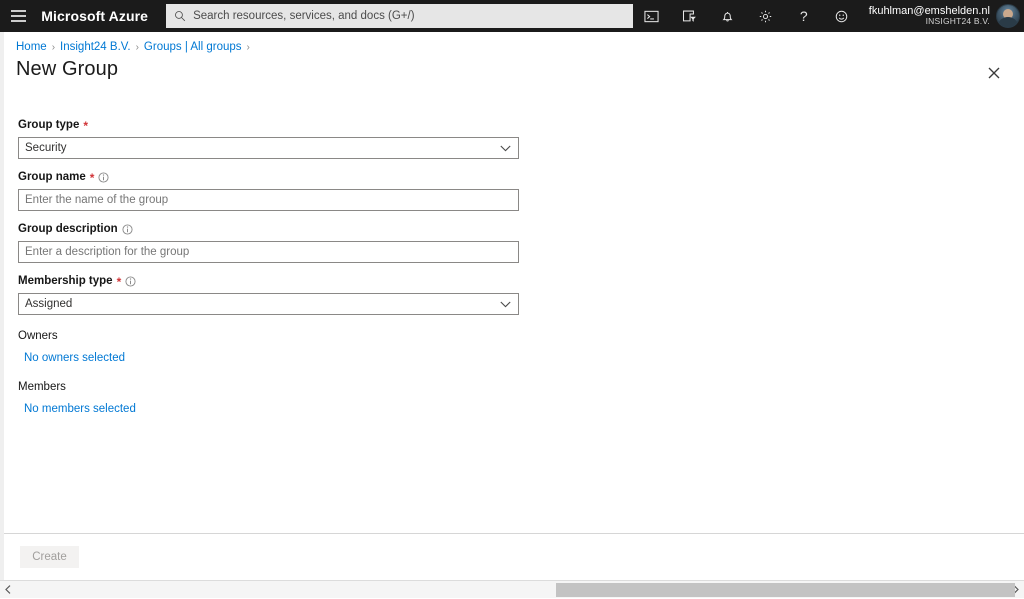 This screenshot has width=1024, height=599. What do you see at coordinates (270, 177) in the screenshot?
I see `group-name-label: Group name *` at bounding box center [270, 177].